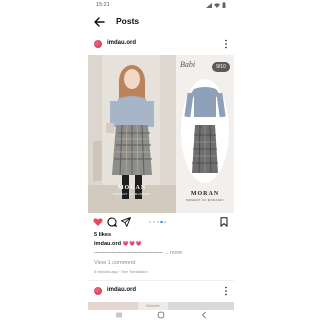 This screenshot has height=320, width=320. I want to click on recent-apps-icon, so click(119, 315).